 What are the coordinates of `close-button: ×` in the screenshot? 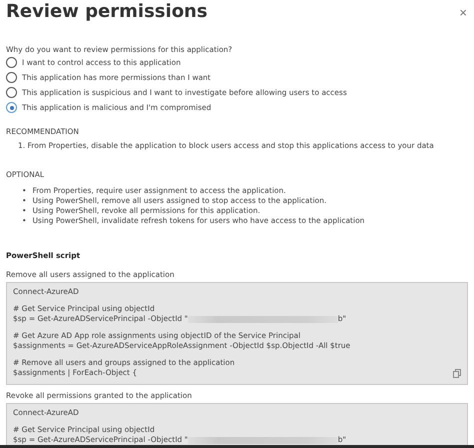 It's located at (463, 12).